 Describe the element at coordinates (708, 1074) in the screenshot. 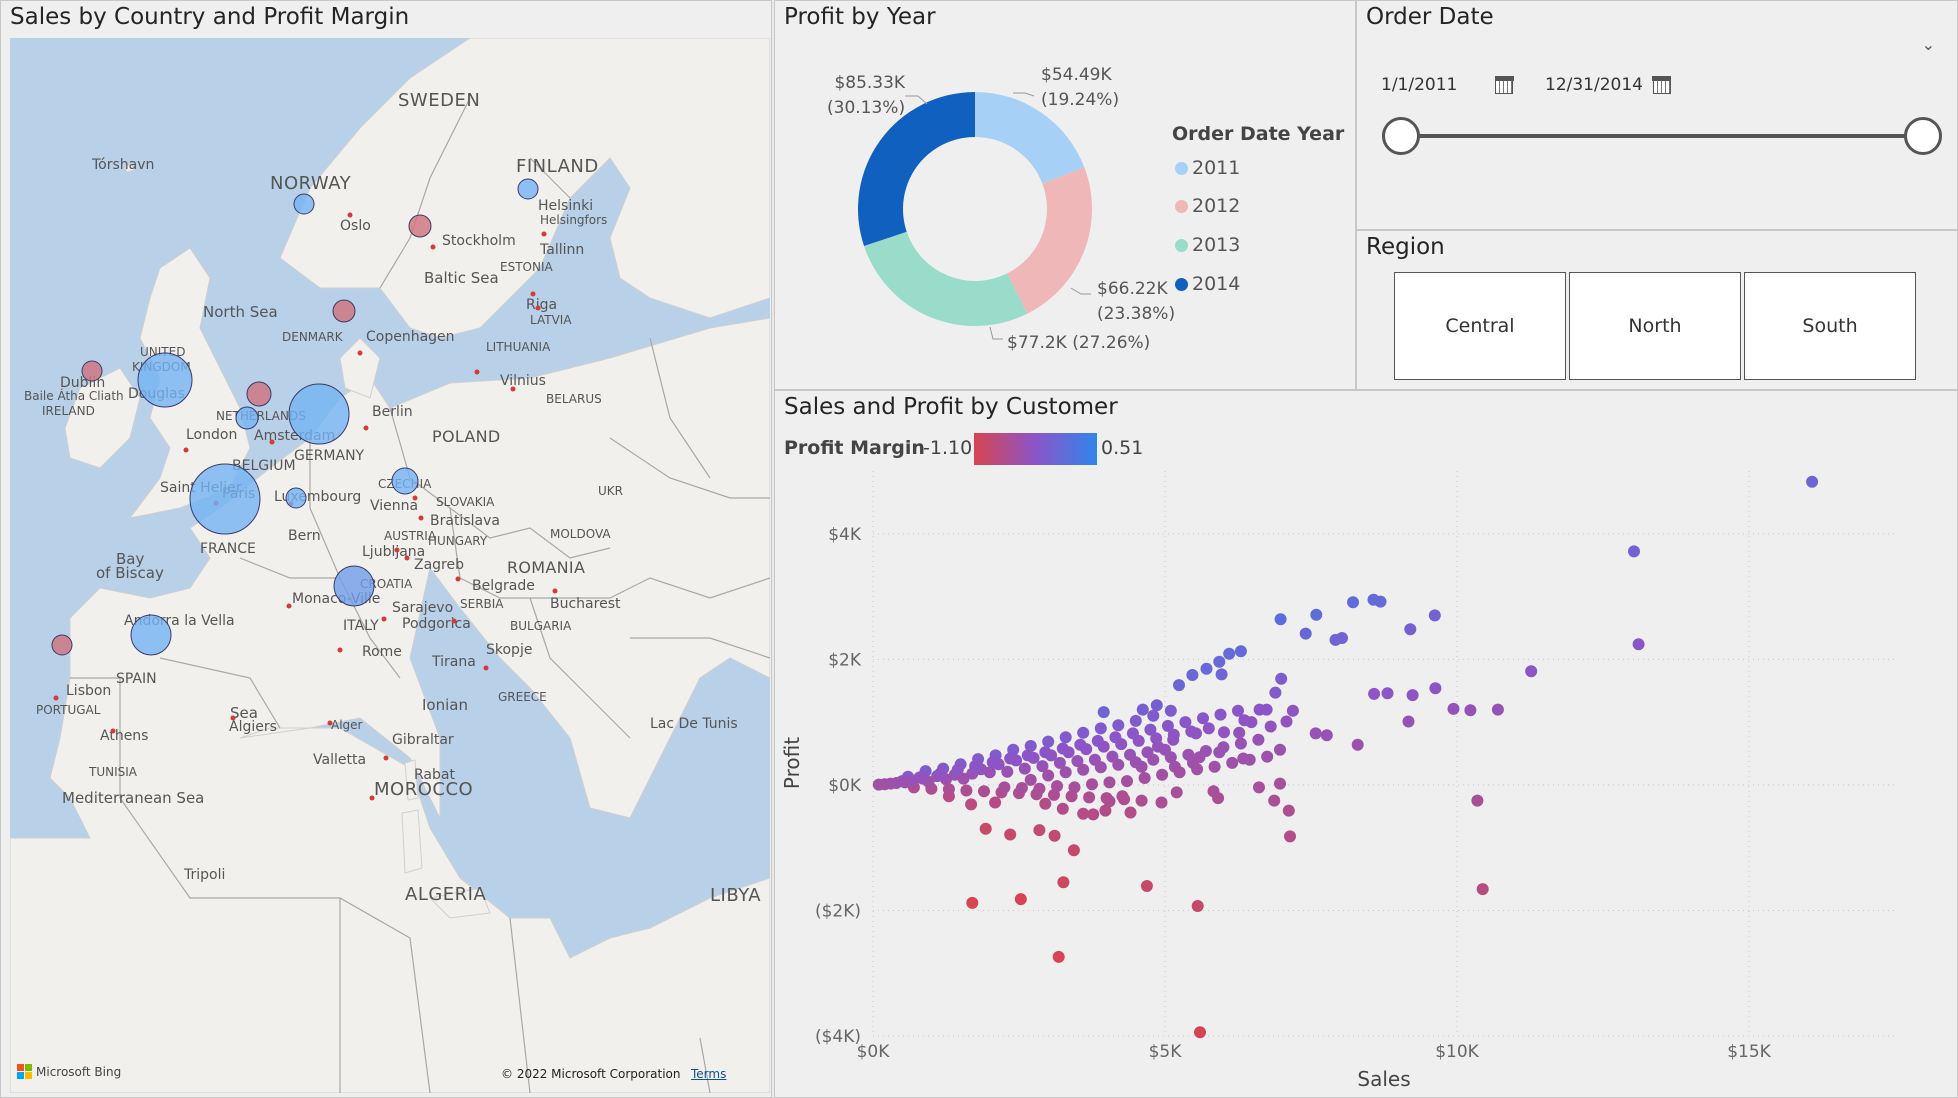

I see `terms-link: Terms` at that location.